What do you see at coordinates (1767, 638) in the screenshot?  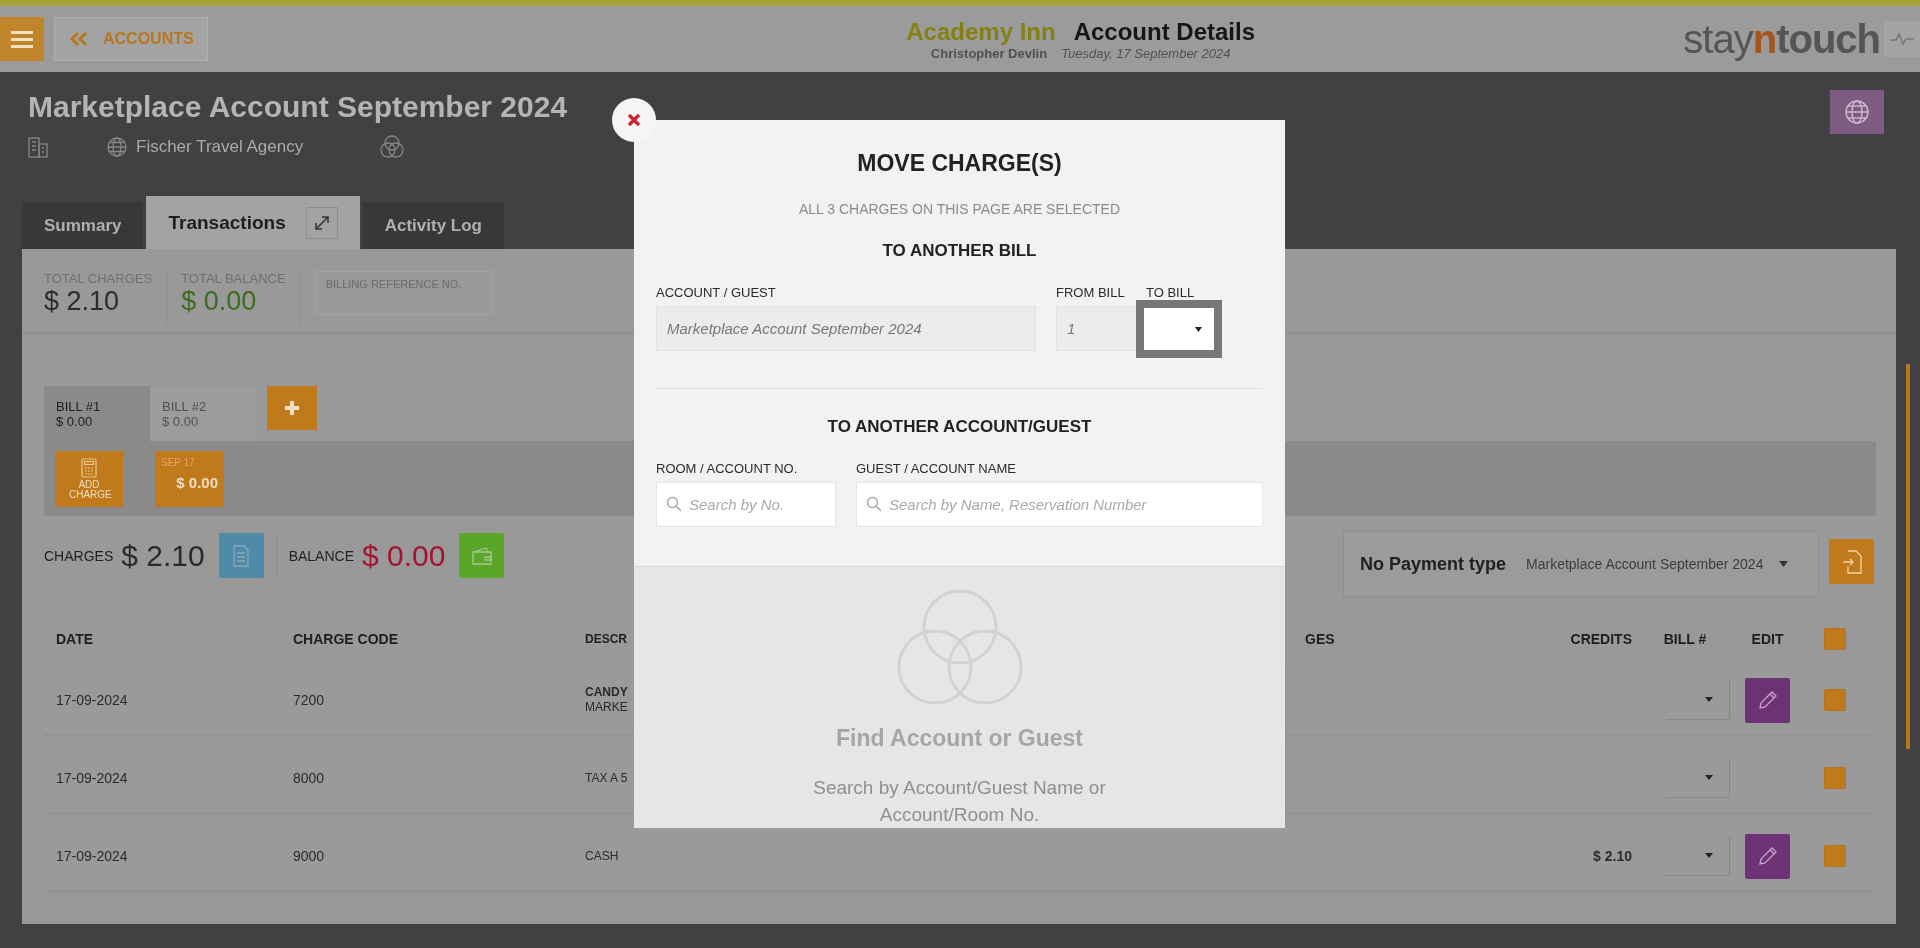 I see `column-header: EDIT` at bounding box center [1767, 638].